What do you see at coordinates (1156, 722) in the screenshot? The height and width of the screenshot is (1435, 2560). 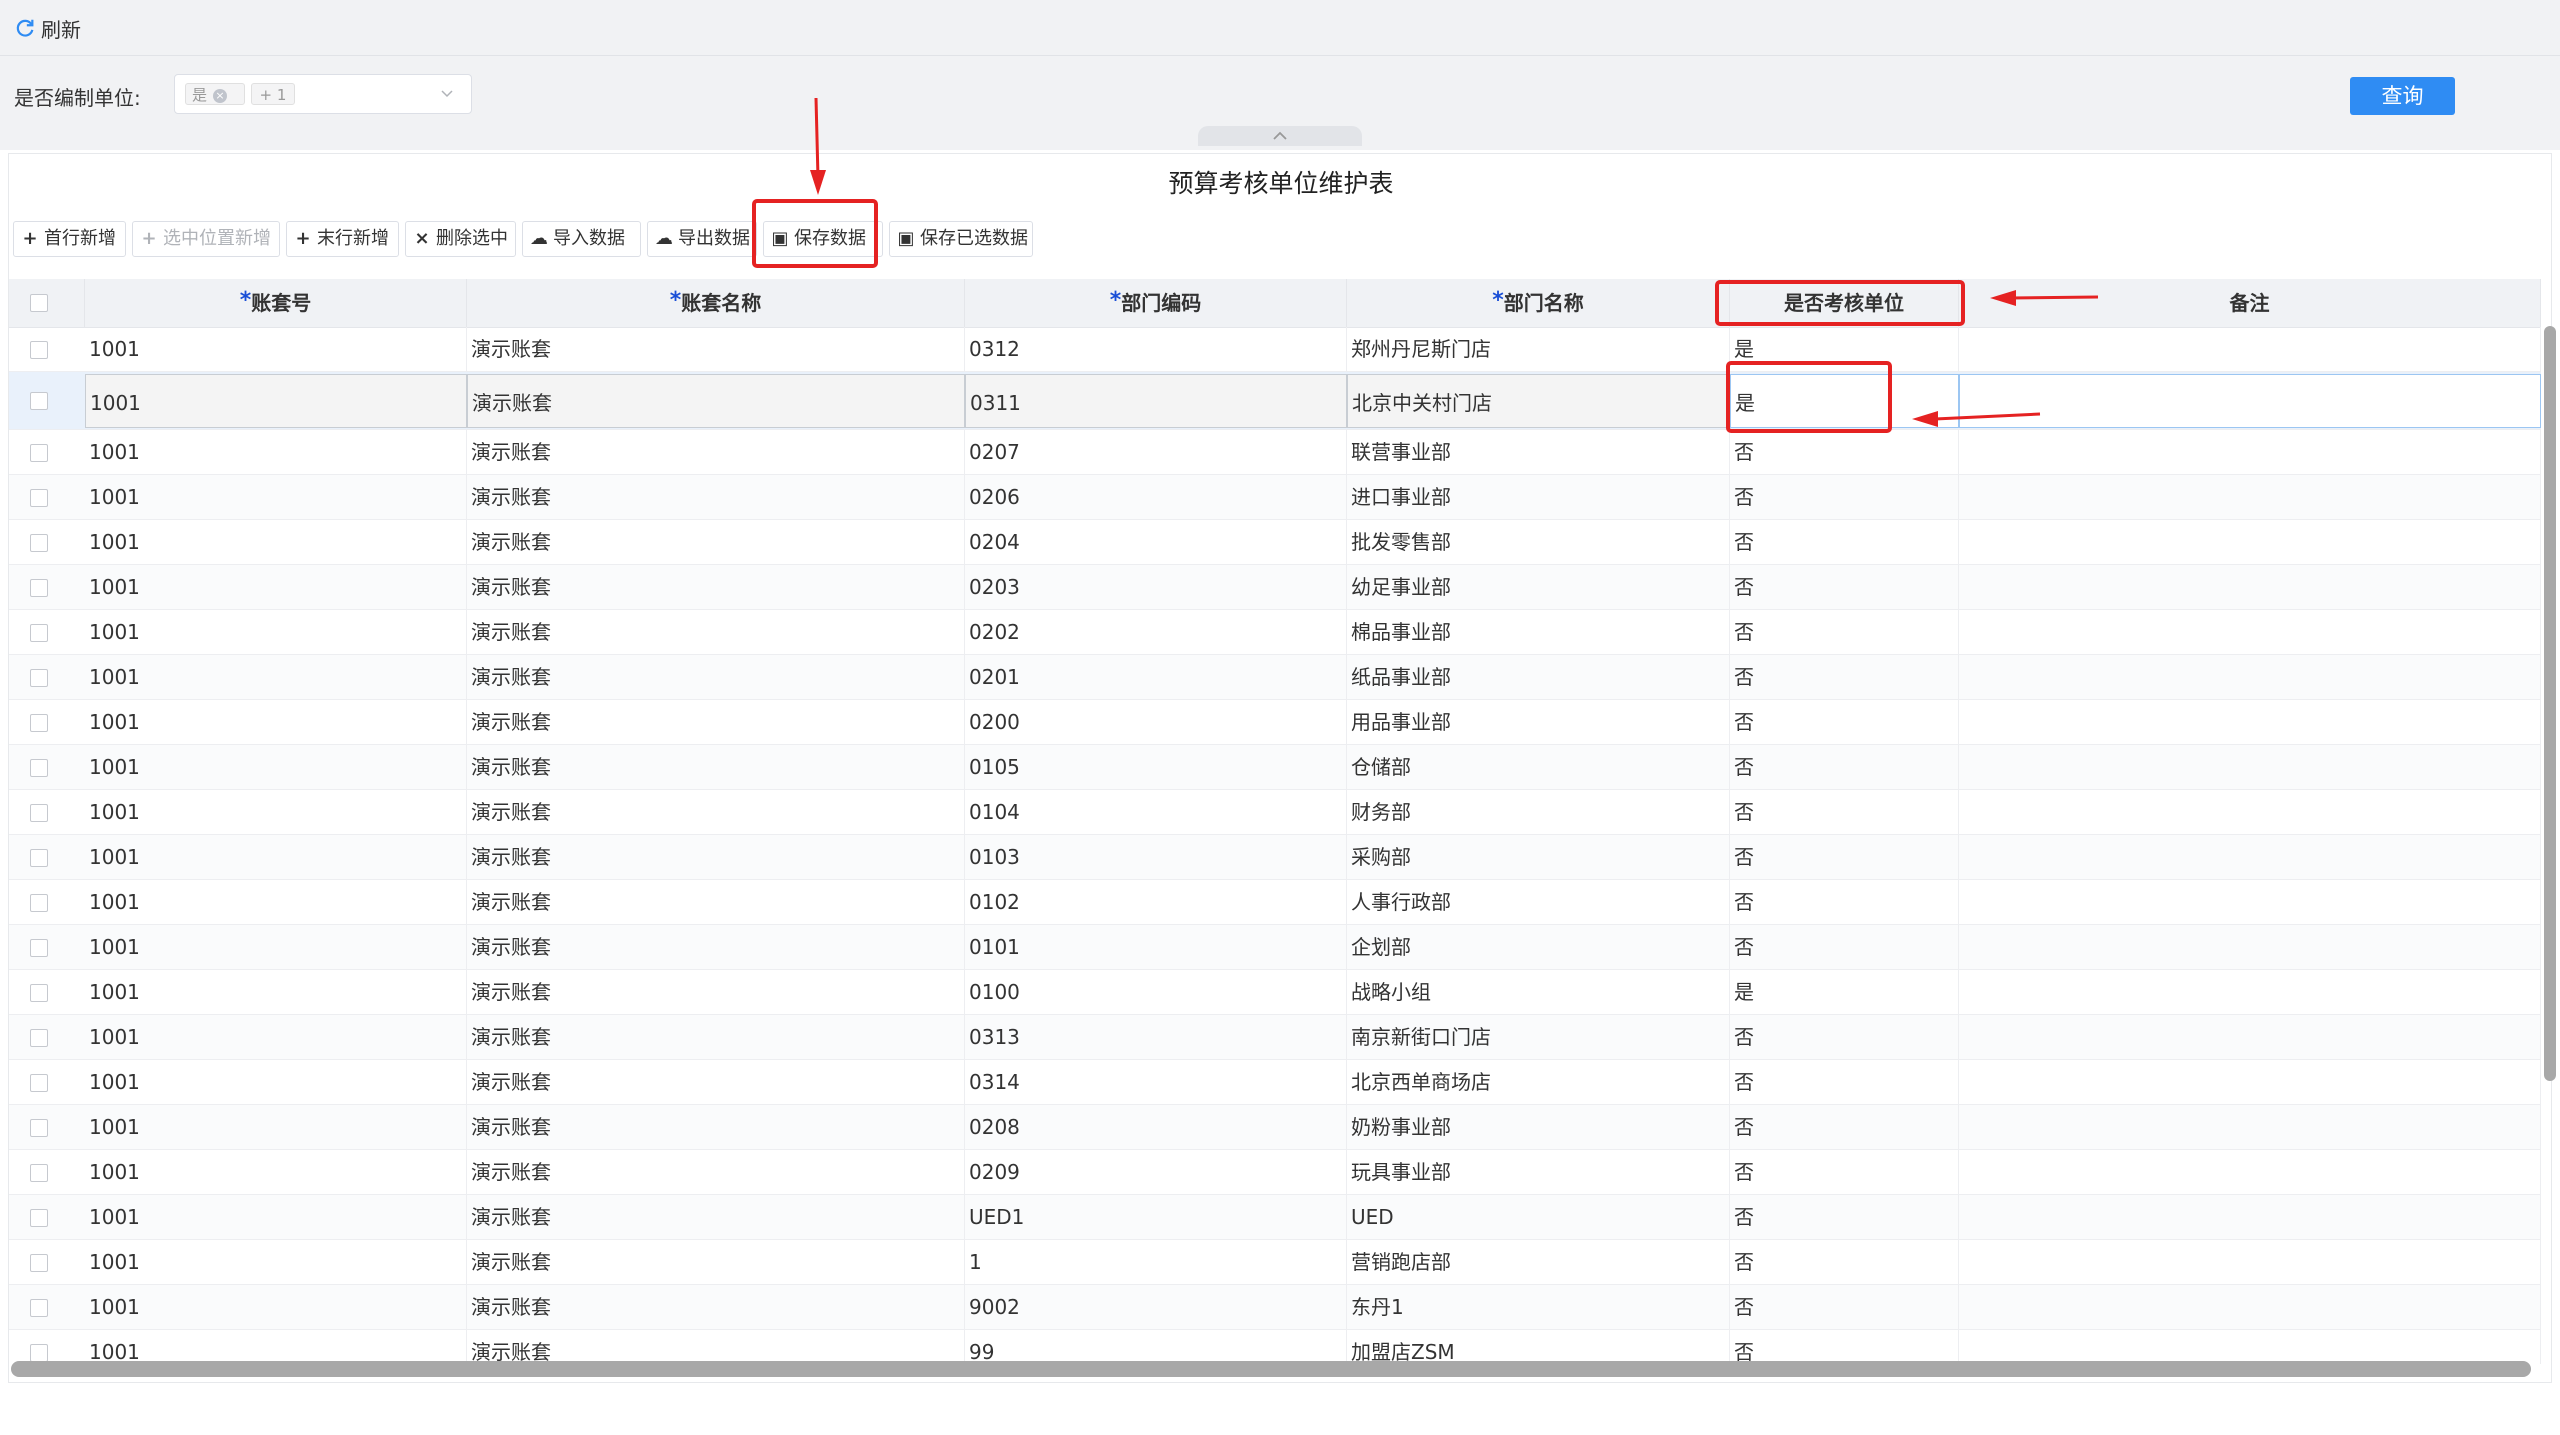 I see `cell-dept-code: 0200` at bounding box center [1156, 722].